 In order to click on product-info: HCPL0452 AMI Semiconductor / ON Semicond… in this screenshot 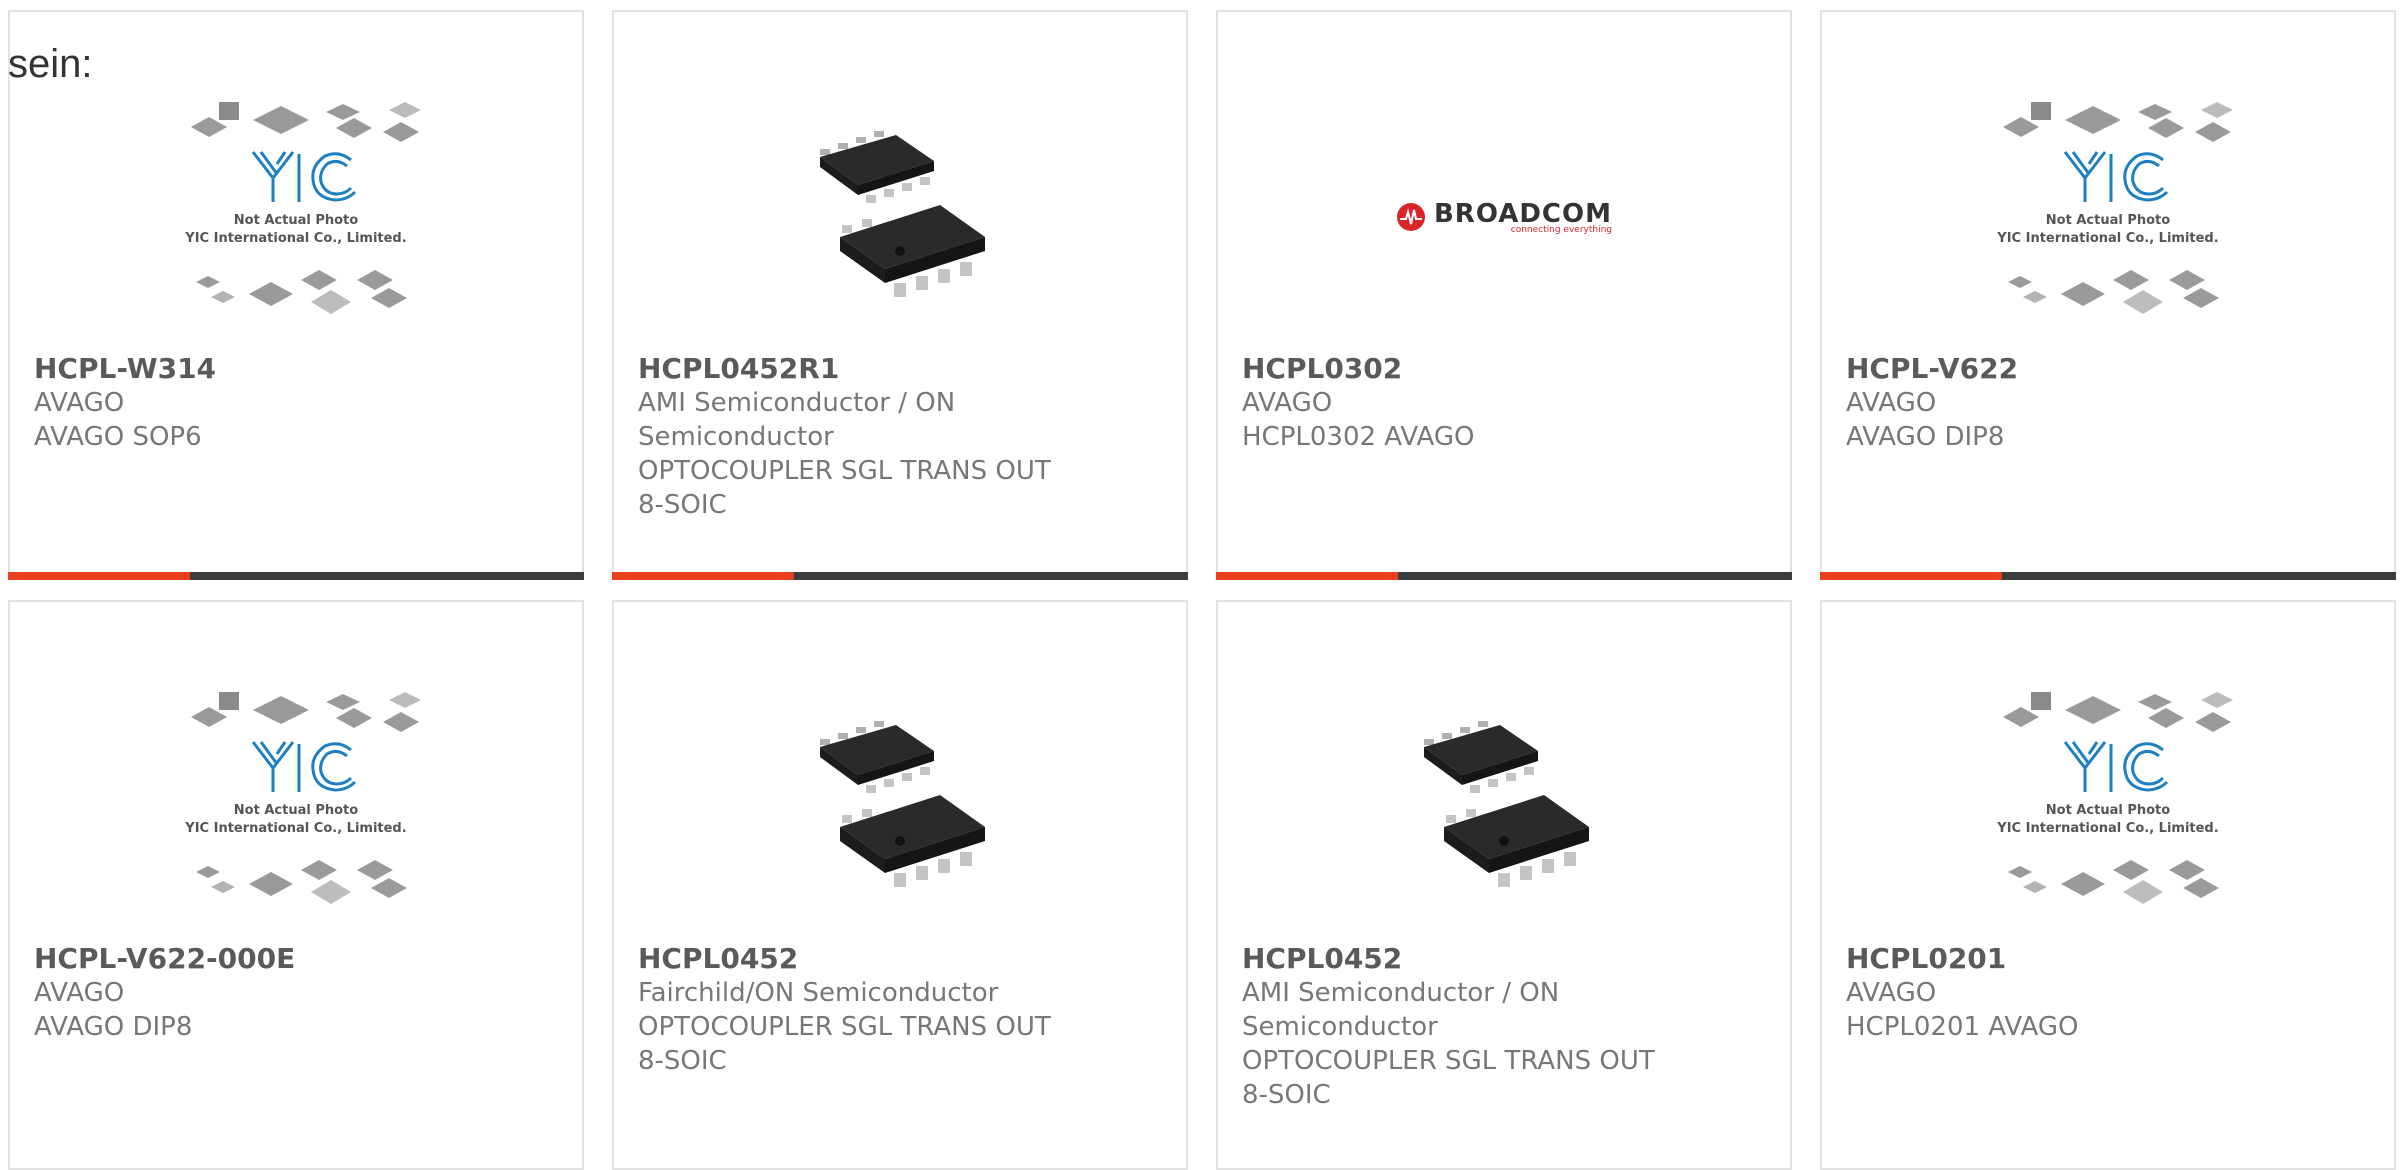, I will do `click(1452, 1027)`.